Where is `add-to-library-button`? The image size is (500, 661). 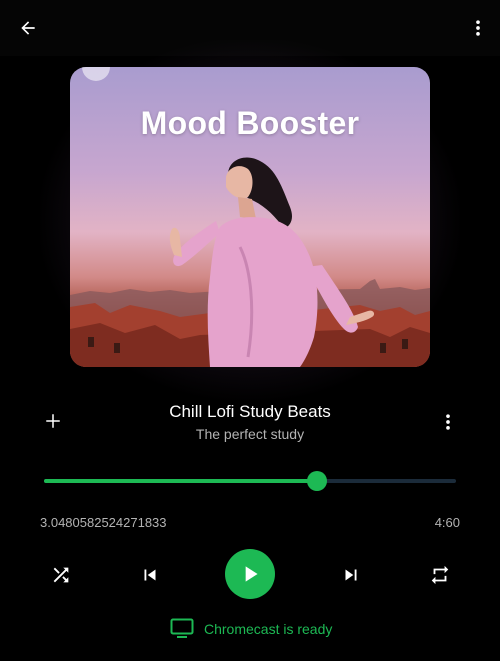 add-to-library-button is located at coordinates (53, 421).